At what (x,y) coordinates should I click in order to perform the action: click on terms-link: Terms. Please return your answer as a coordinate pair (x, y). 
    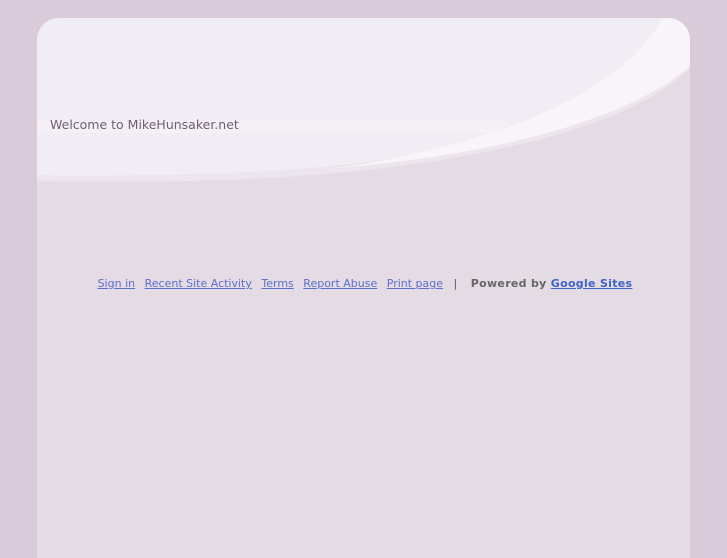
    Looking at the image, I should click on (277, 283).